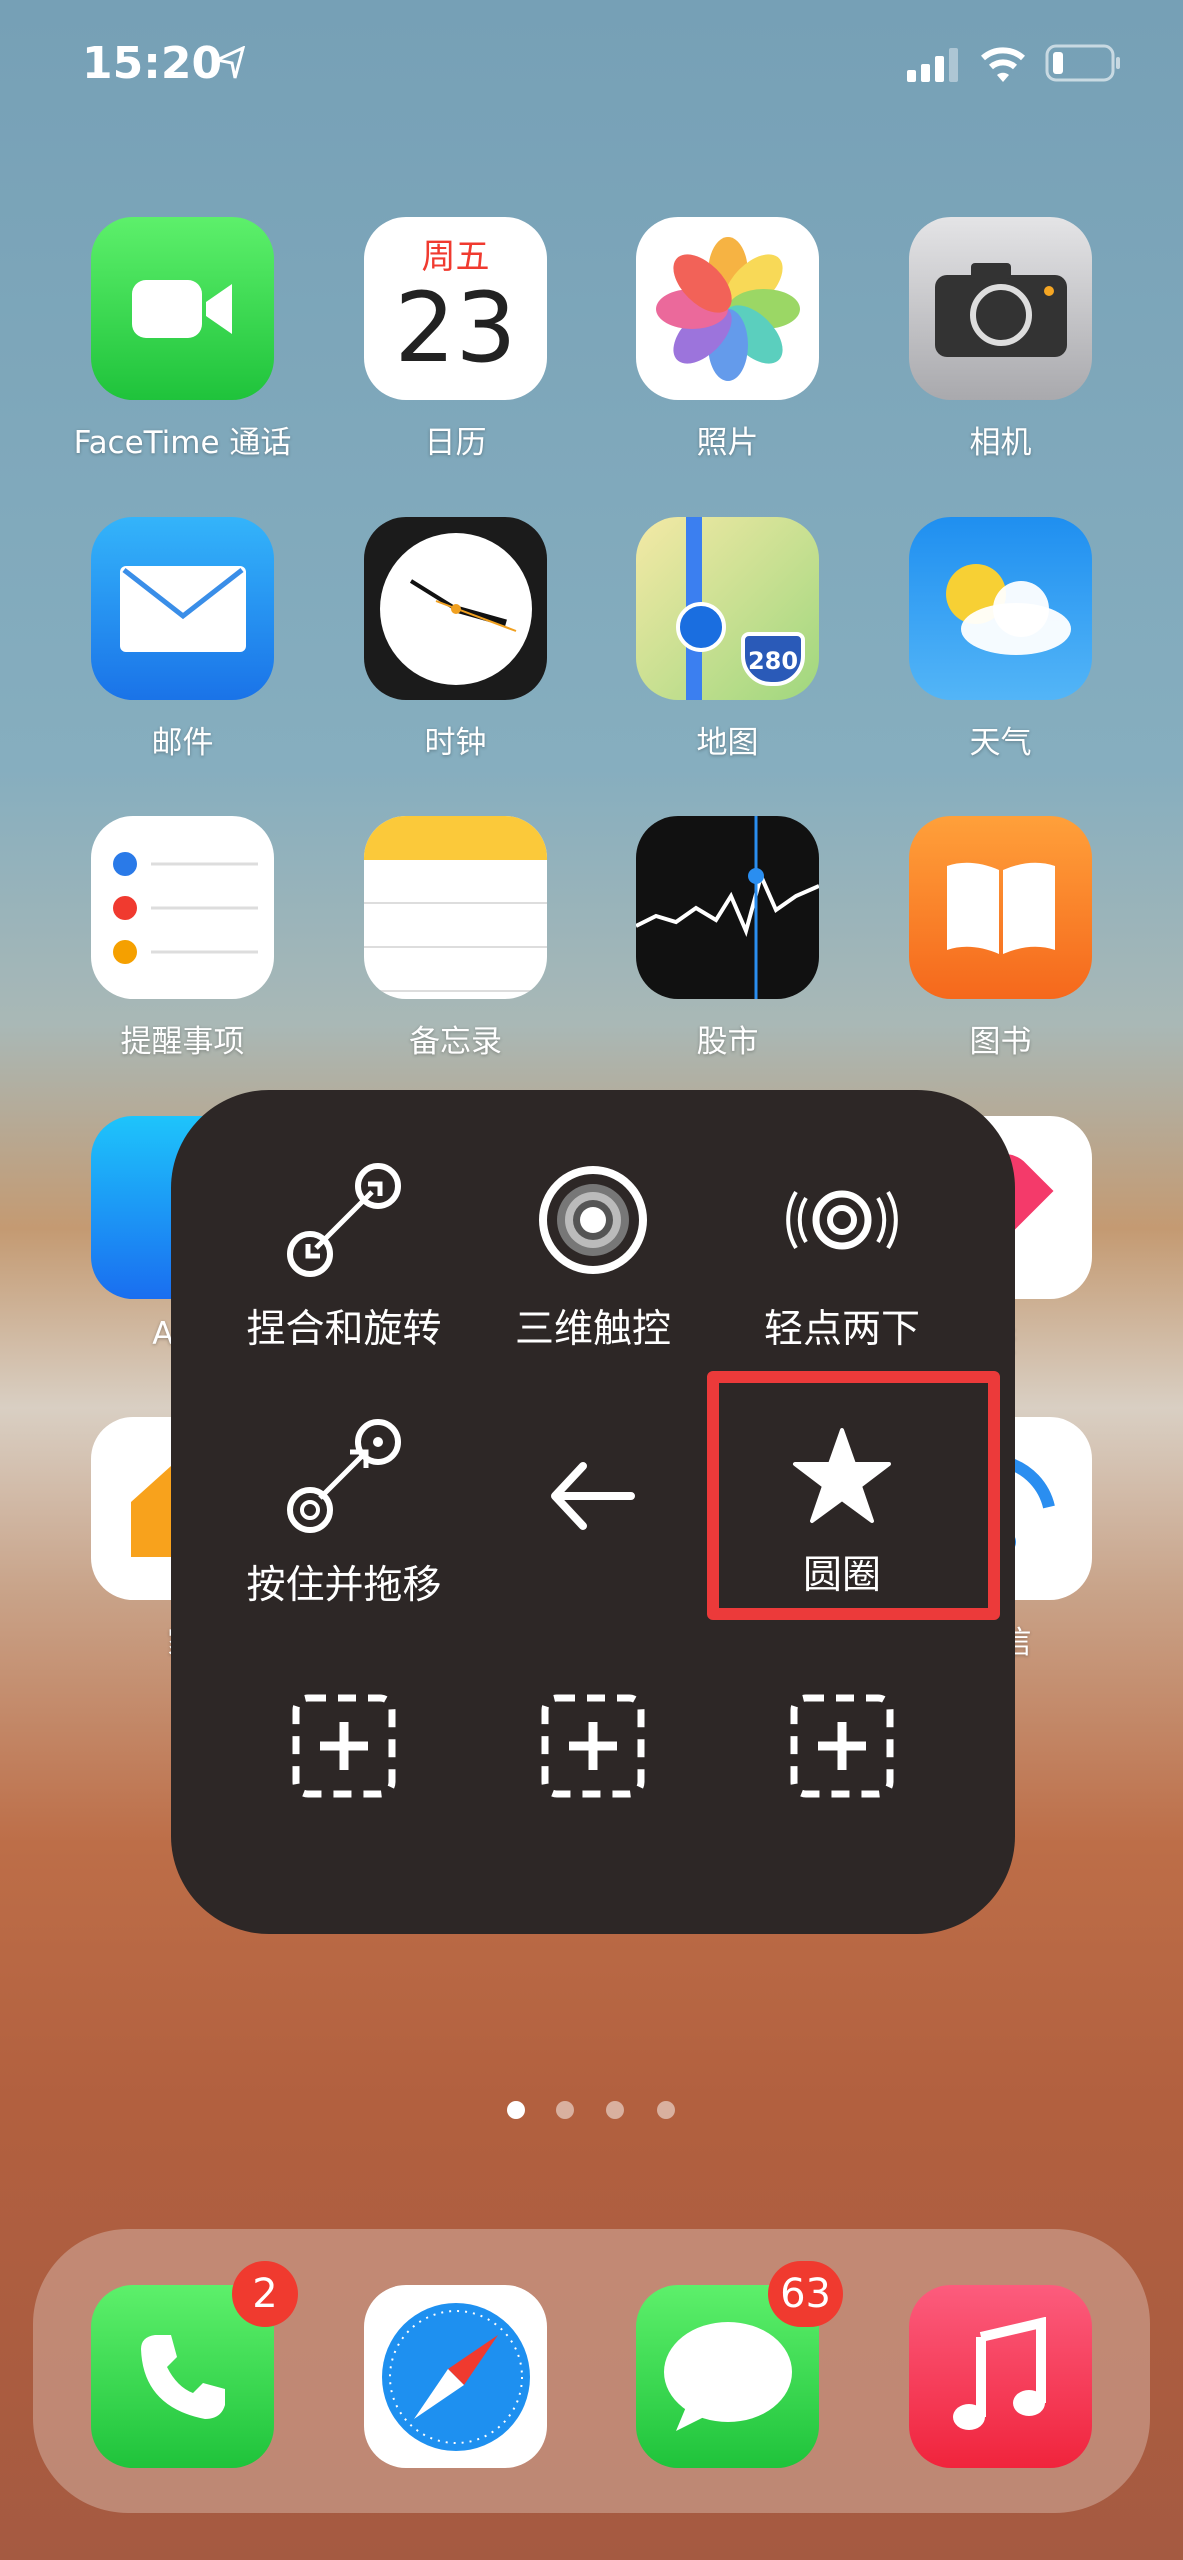  I want to click on maps-icon: 280, so click(727, 608).